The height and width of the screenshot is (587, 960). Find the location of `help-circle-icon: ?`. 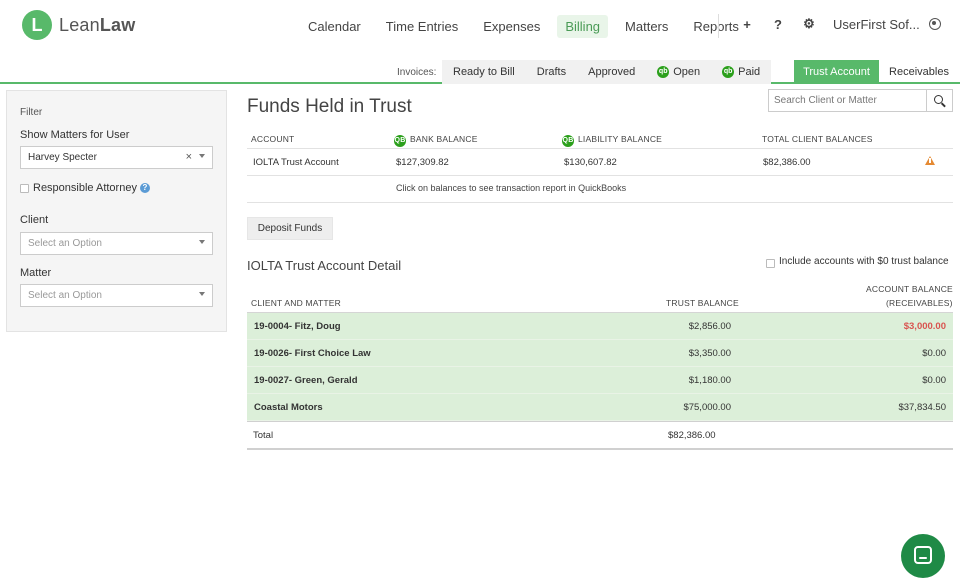

help-circle-icon: ? is located at coordinates (144, 188).